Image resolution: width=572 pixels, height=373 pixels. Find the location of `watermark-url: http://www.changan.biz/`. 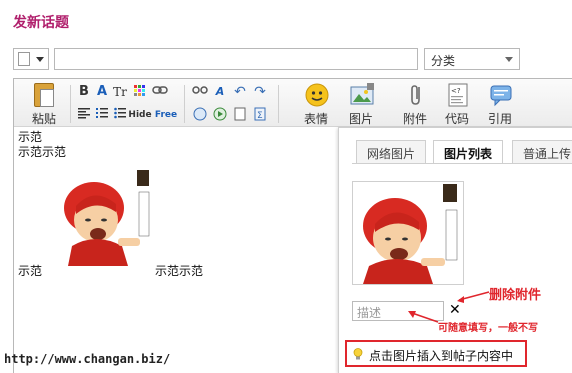

watermark-url: http://www.changan.biz/ is located at coordinates (87, 359).